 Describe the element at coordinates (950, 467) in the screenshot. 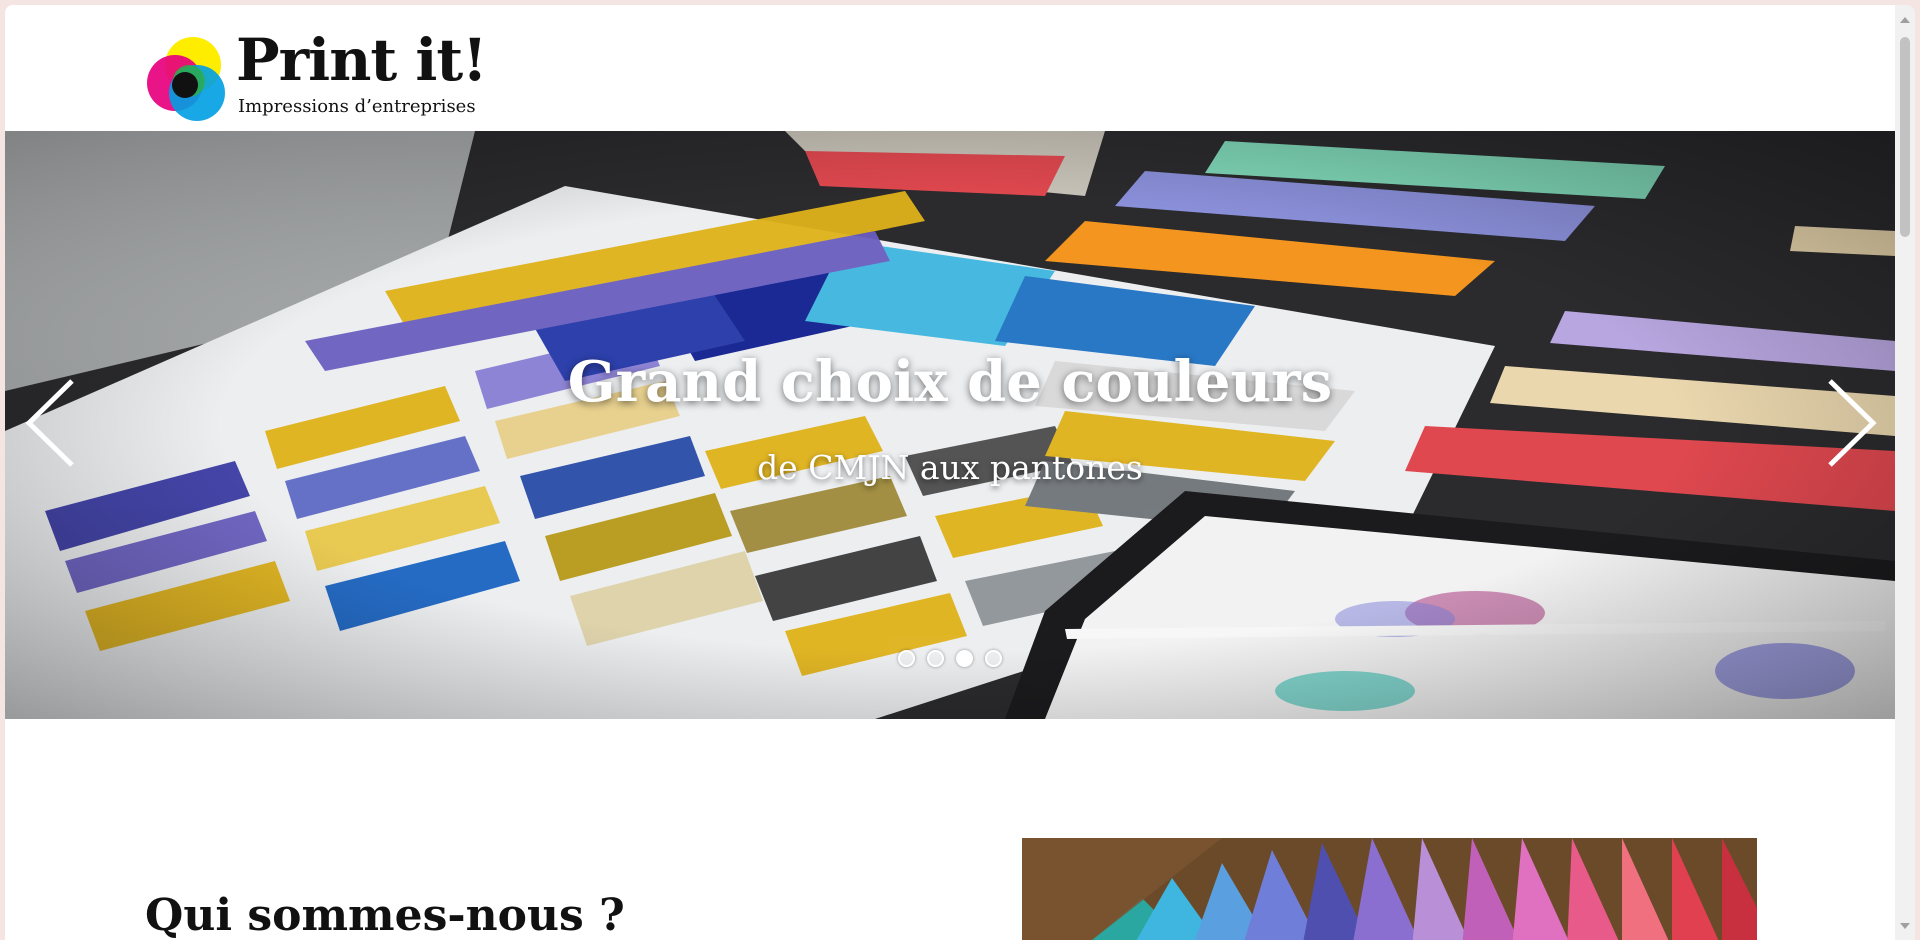

I see `hero-subtitle: de CMJN aux pantones` at that location.